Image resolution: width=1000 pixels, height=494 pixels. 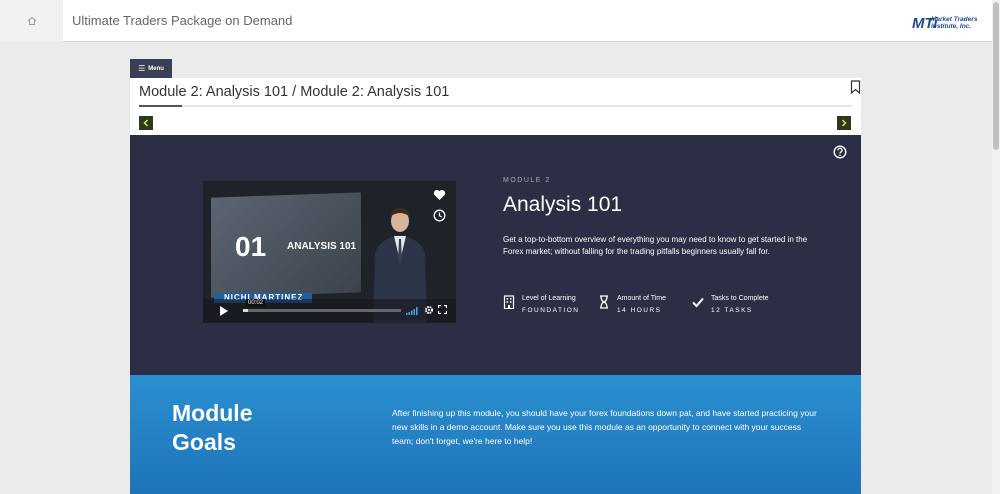 What do you see at coordinates (996, 247) in the screenshot?
I see `page-scrollbar` at bounding box center [996, 247].